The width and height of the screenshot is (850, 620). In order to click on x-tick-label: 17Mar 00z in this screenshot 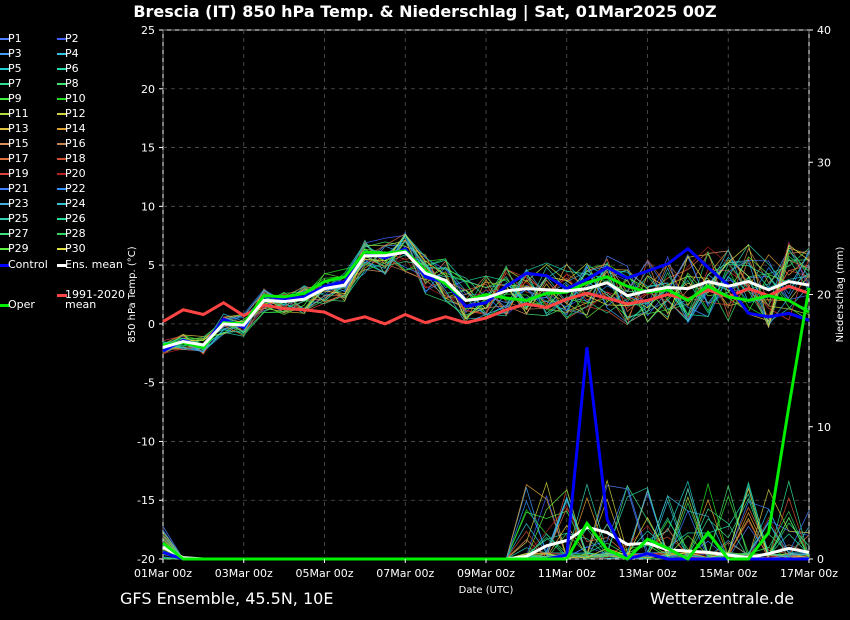, I will do `click(809, 573)`.